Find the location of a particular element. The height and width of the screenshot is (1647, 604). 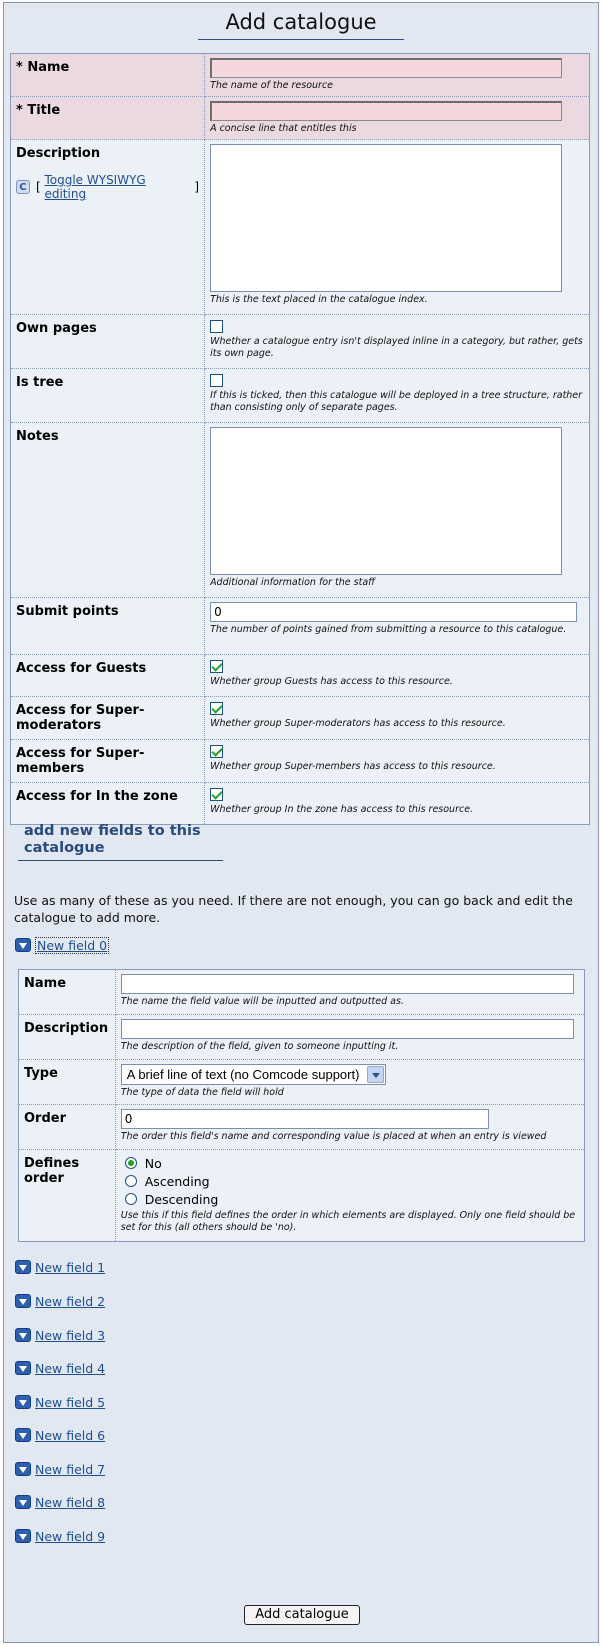

name-row: * Name The name of the resource is located at coordinates (299, 75).